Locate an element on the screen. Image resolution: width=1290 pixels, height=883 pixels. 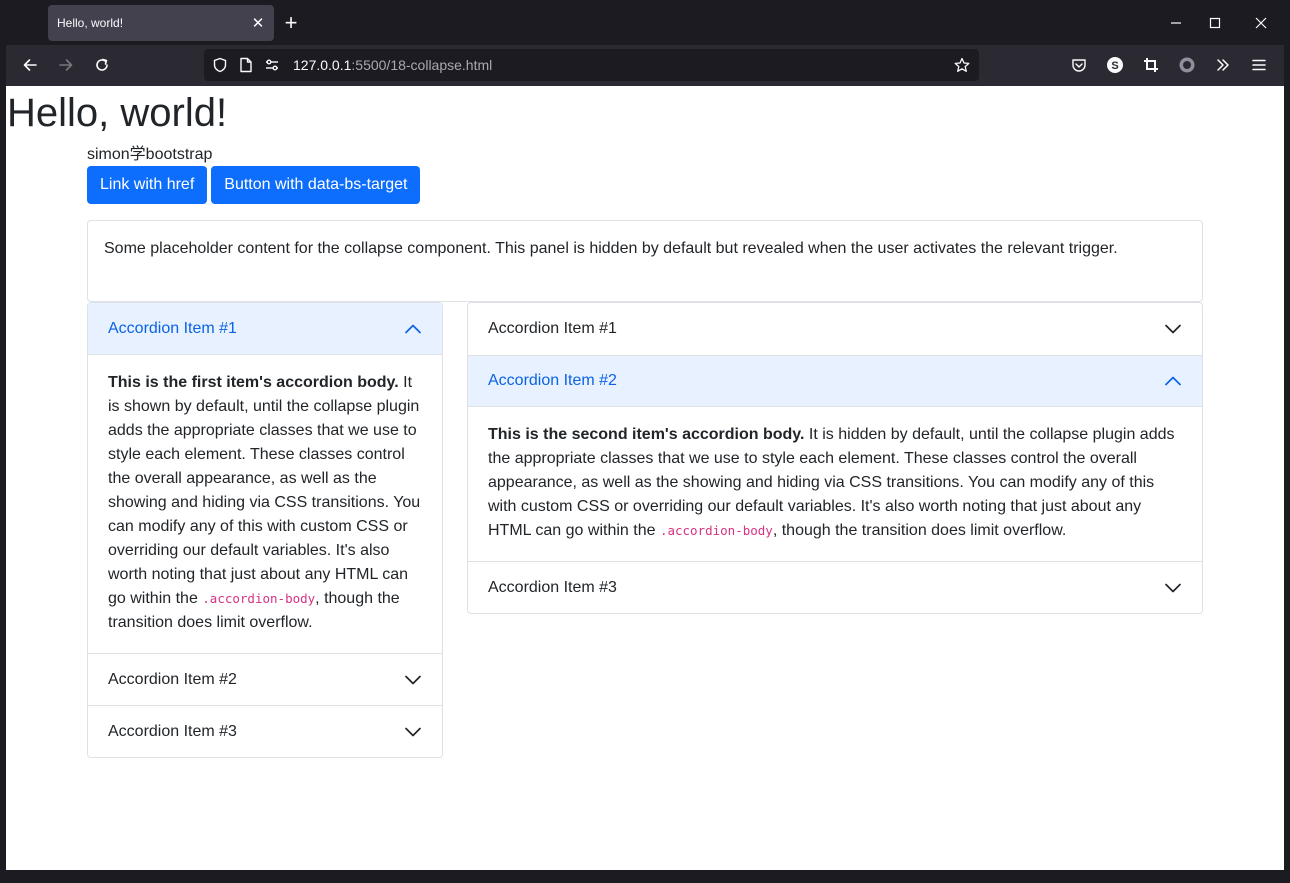
permissions-button is located at coordinates (272, 65).